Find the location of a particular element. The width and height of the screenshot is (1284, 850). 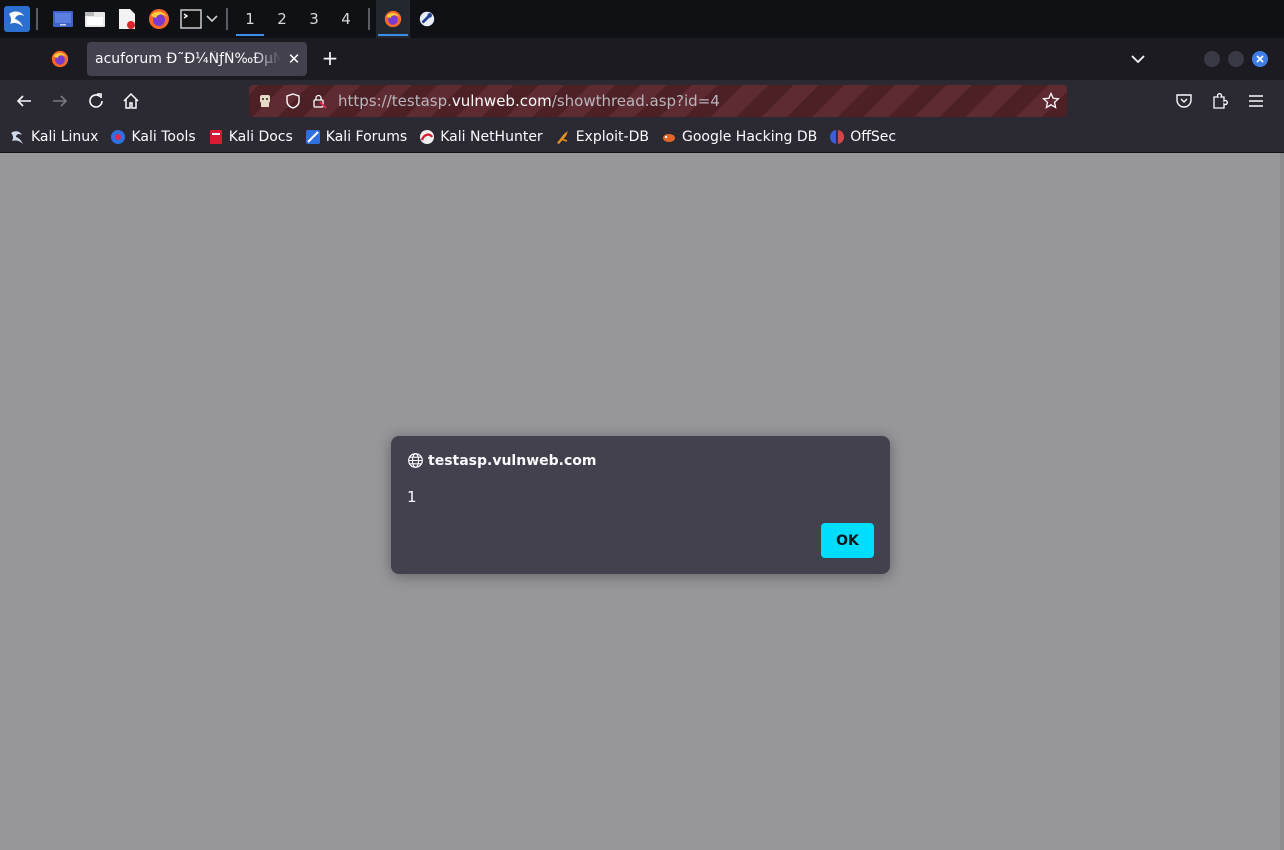

remote-control-robot-icon is located at coordinates (265, 103).